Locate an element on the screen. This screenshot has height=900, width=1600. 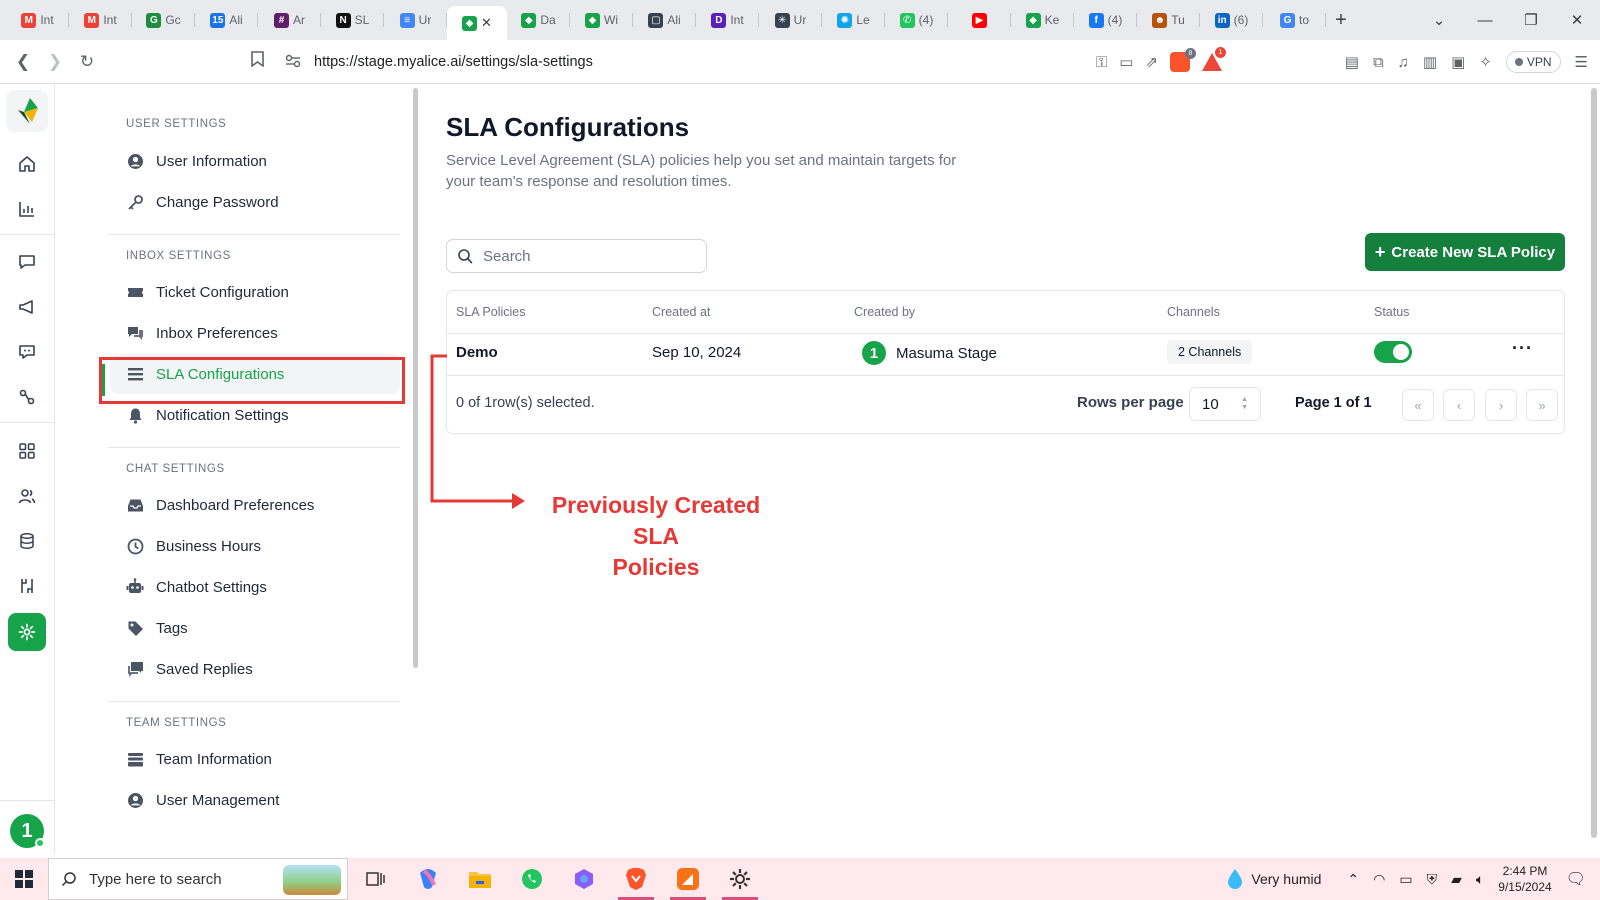
browser-tab: G Gc is located at coordinates (163, 20).